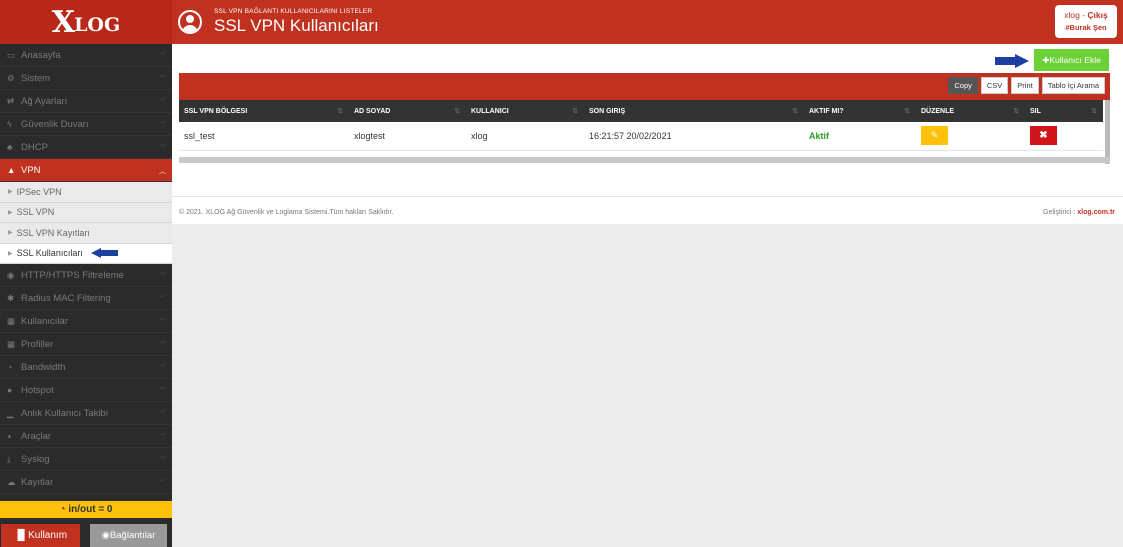 The width and height of the screenshot is (1123, 547). I want to click on sidebar-item-label: Bandwidth, so click(43, 367).